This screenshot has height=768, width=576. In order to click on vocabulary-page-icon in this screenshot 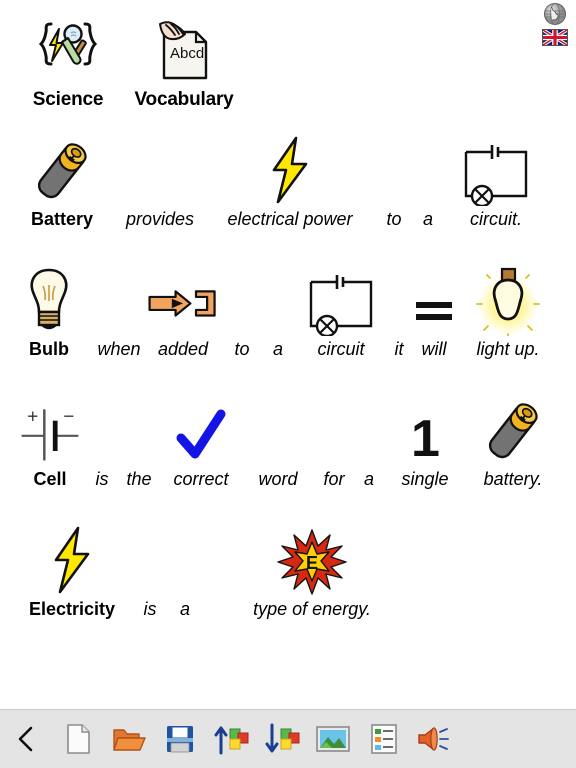, I will do `click(278, 428)`.